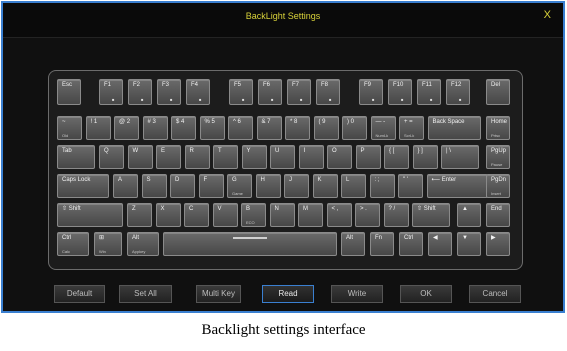  I want to click on key-y: Y, so click(254, 157).